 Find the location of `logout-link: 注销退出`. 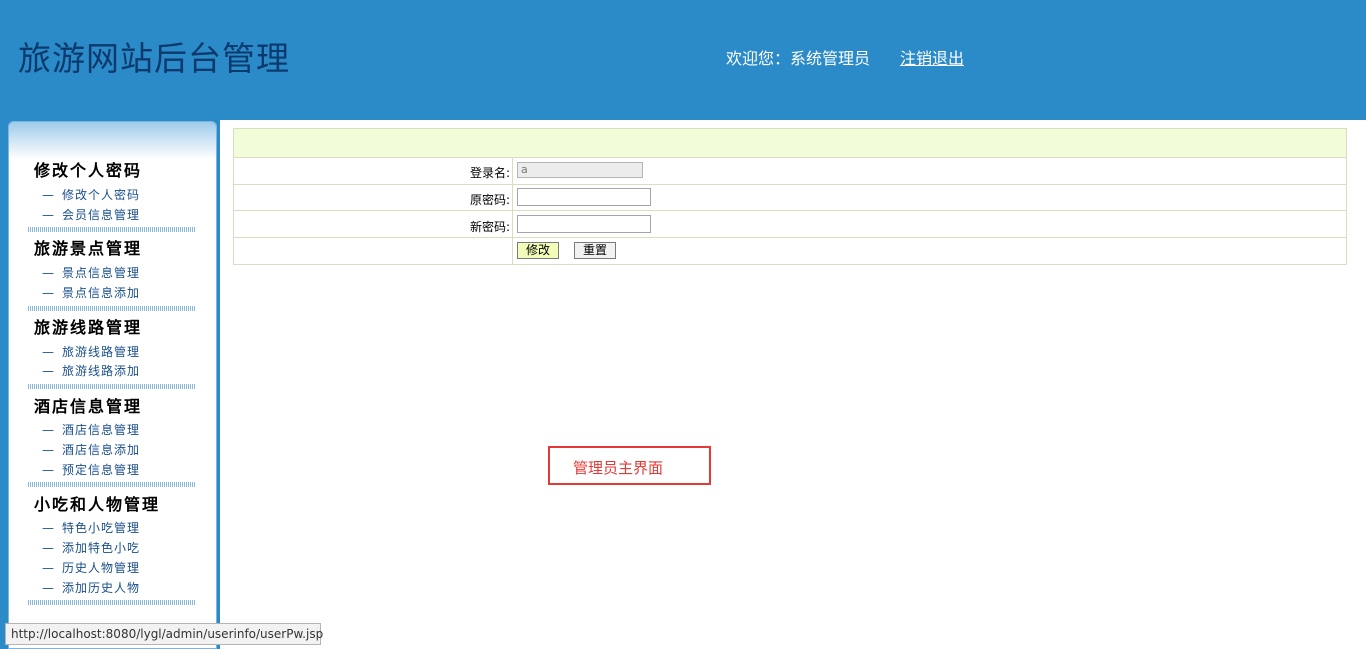

logout-link: 注销退出 is located at coordinates (932, 57).